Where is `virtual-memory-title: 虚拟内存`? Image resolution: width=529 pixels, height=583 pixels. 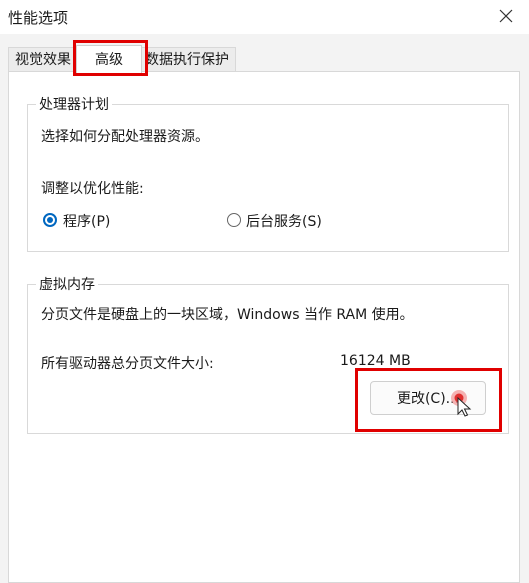 virtual-memory-title: 虚拟内存 is located at coordinates (67, 284).